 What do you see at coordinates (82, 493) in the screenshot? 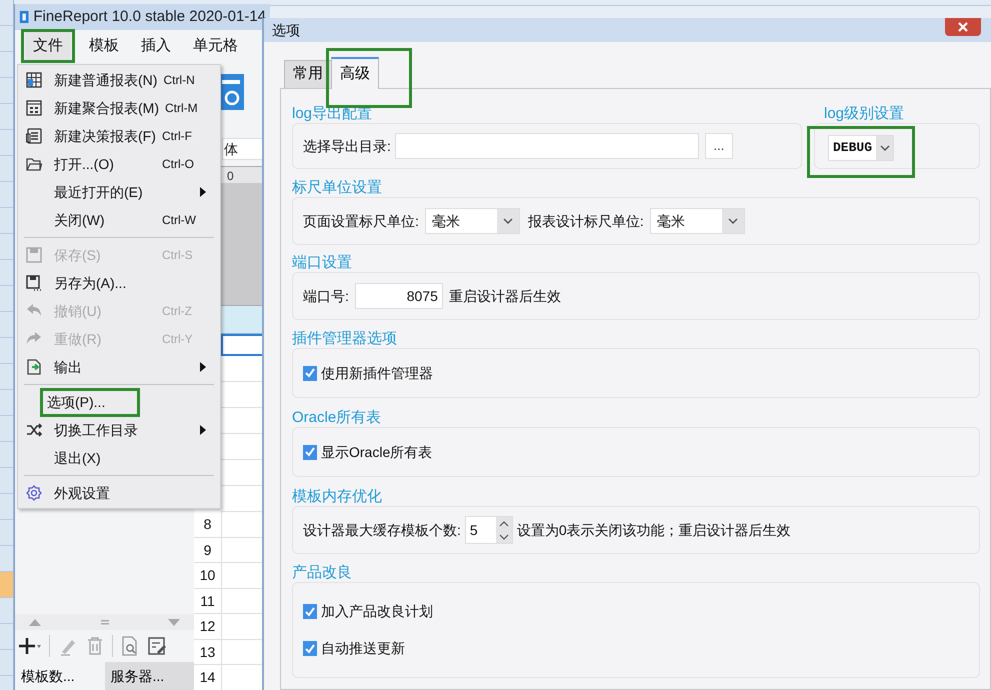
I see `menu-item: 外观设置` at bounding box center [82, 493].